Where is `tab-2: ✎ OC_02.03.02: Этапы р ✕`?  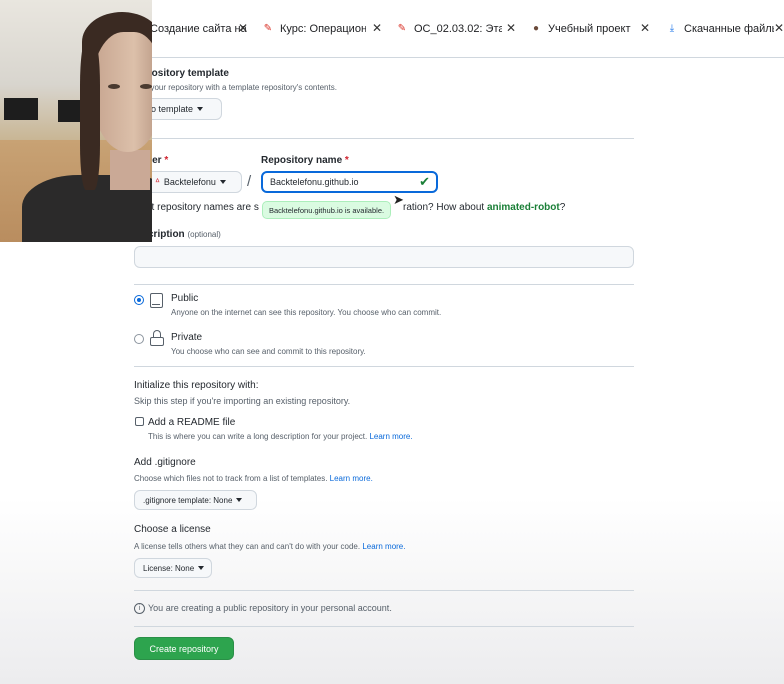 tab-2: ✎ OC_02.03.02: Этапы р ✕ is located at coordinates (456, 29).